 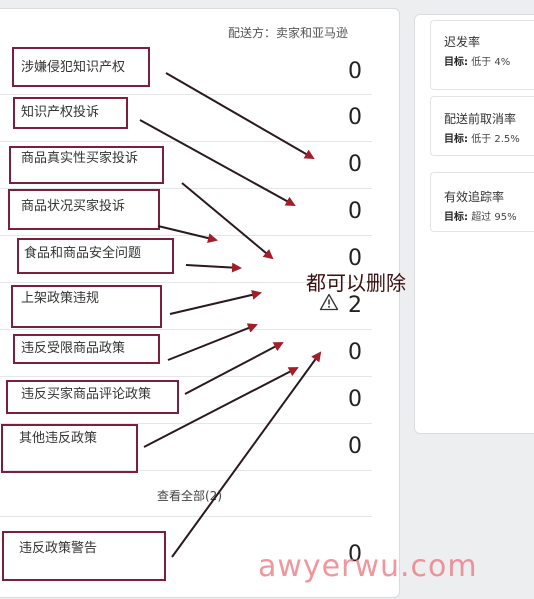 What do you see at coordinates (368, 566) in the screenshot?
I see `watermark: awyerwu.com` at bounding box center [368, 566].